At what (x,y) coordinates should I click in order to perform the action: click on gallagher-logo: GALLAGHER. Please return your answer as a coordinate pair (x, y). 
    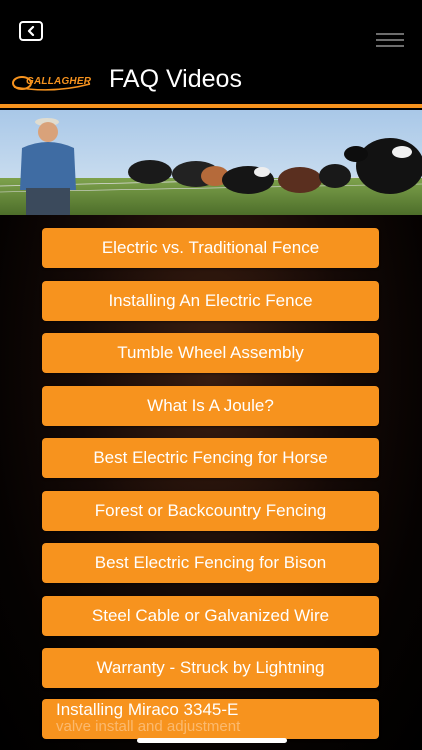
    Looking at the image, I should click on (52, 83).